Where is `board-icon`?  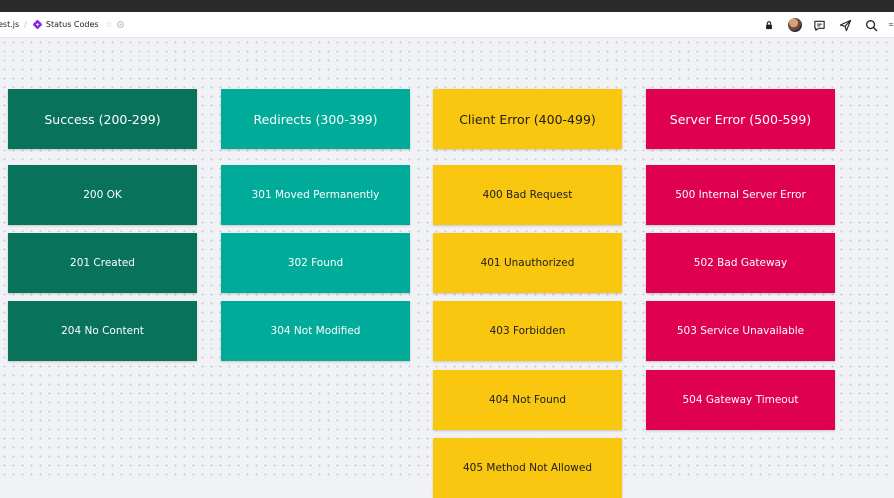 board-icon is located at coordinates (37, 24).